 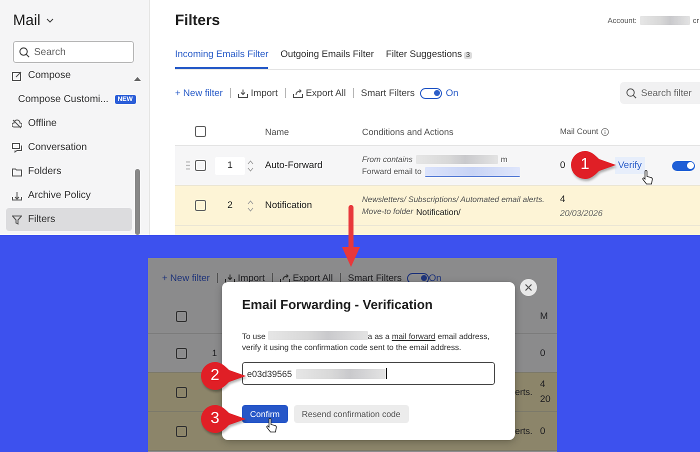 I want to click on info-icon, so click(x=605, y=132).